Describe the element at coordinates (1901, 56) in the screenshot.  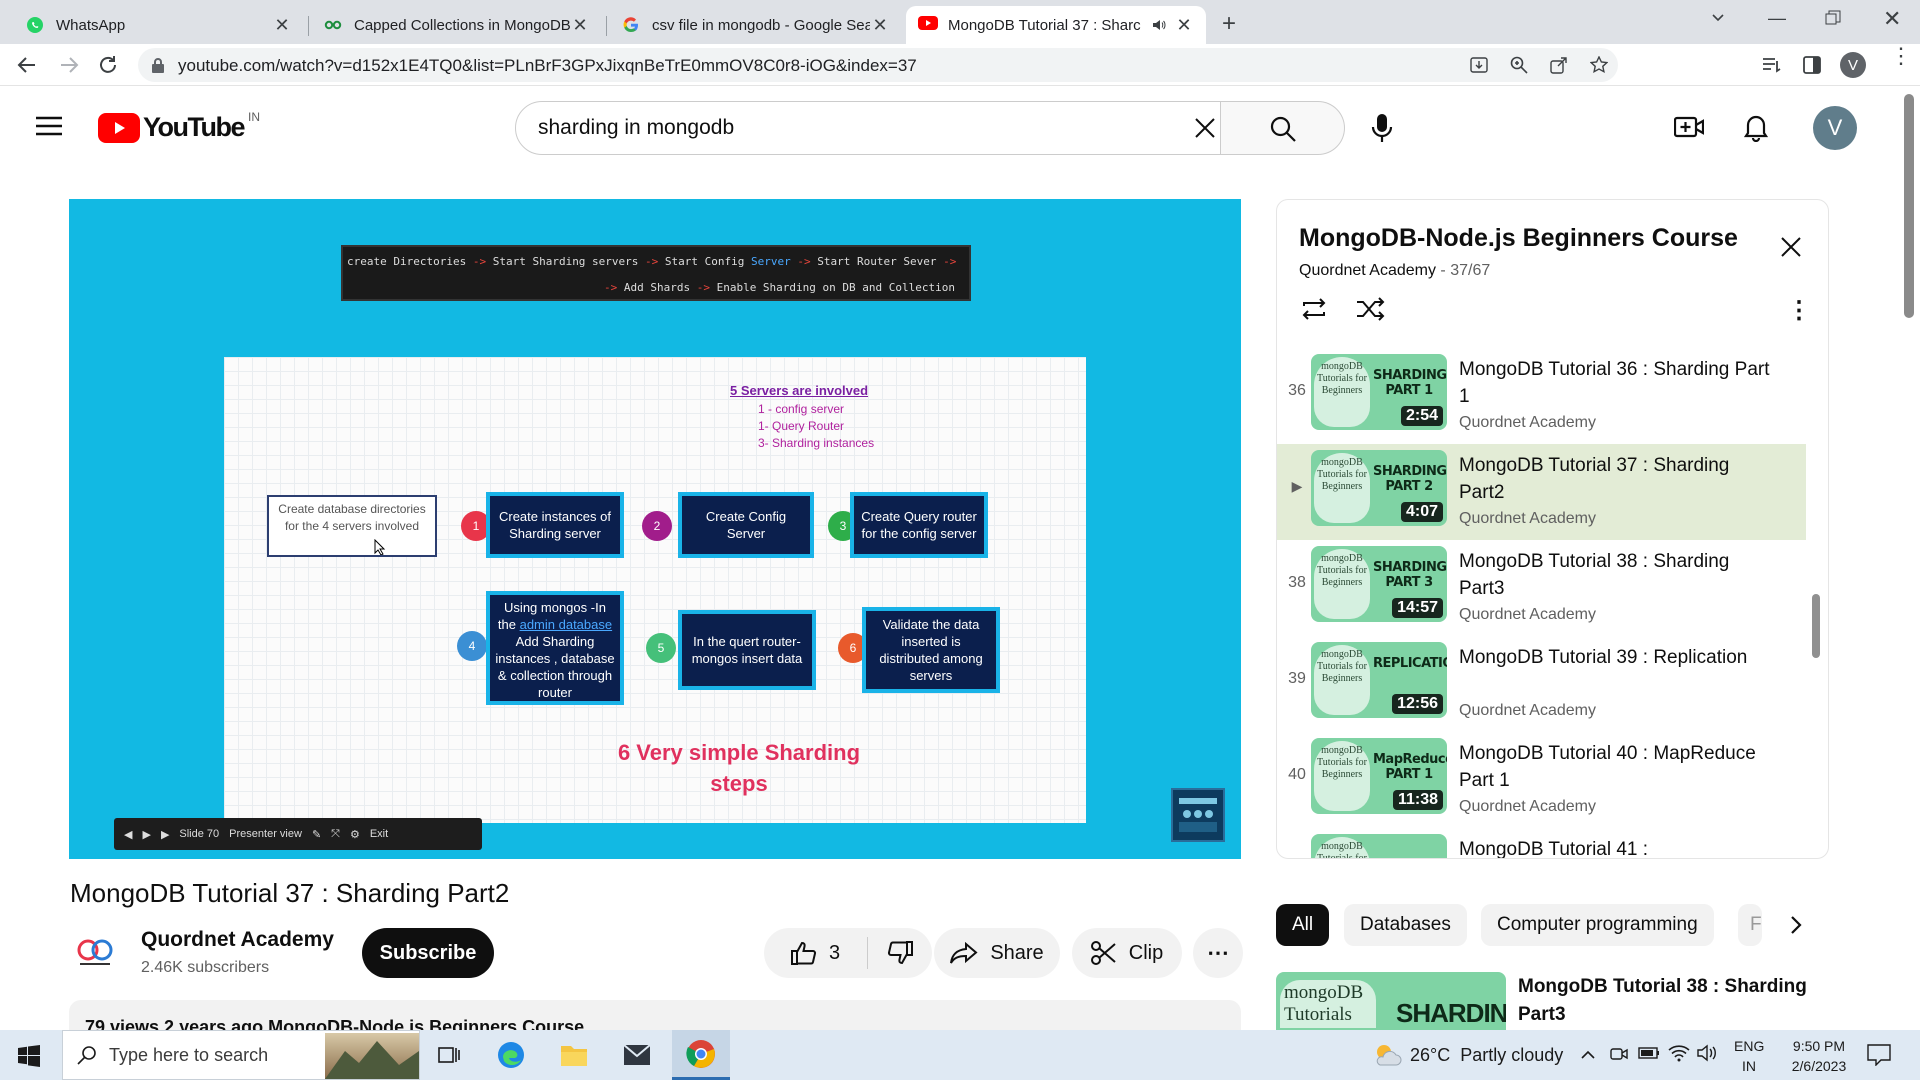
I see `browser-menu-icon: ⋮` at that location.